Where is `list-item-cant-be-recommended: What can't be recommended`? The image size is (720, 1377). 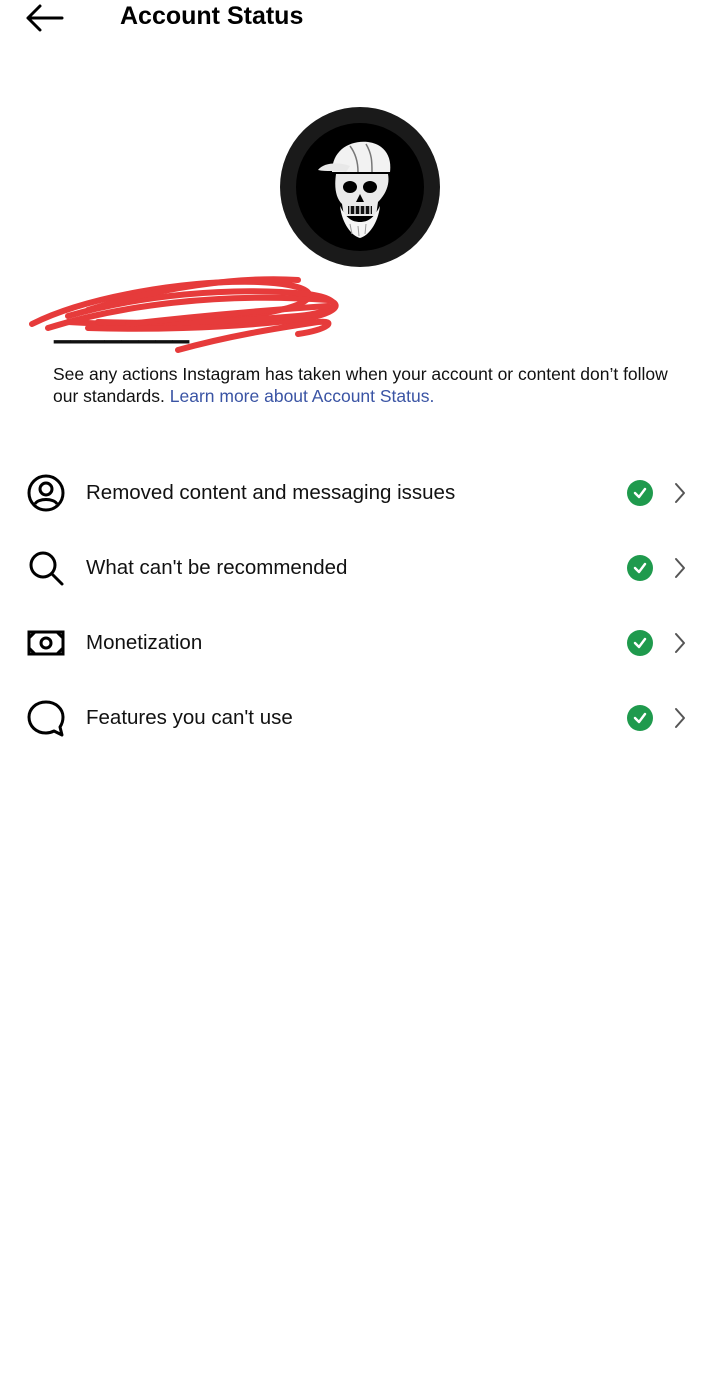 list-item-cant-be-recommended: What can't be recommended is located at coordinates (360, 567).